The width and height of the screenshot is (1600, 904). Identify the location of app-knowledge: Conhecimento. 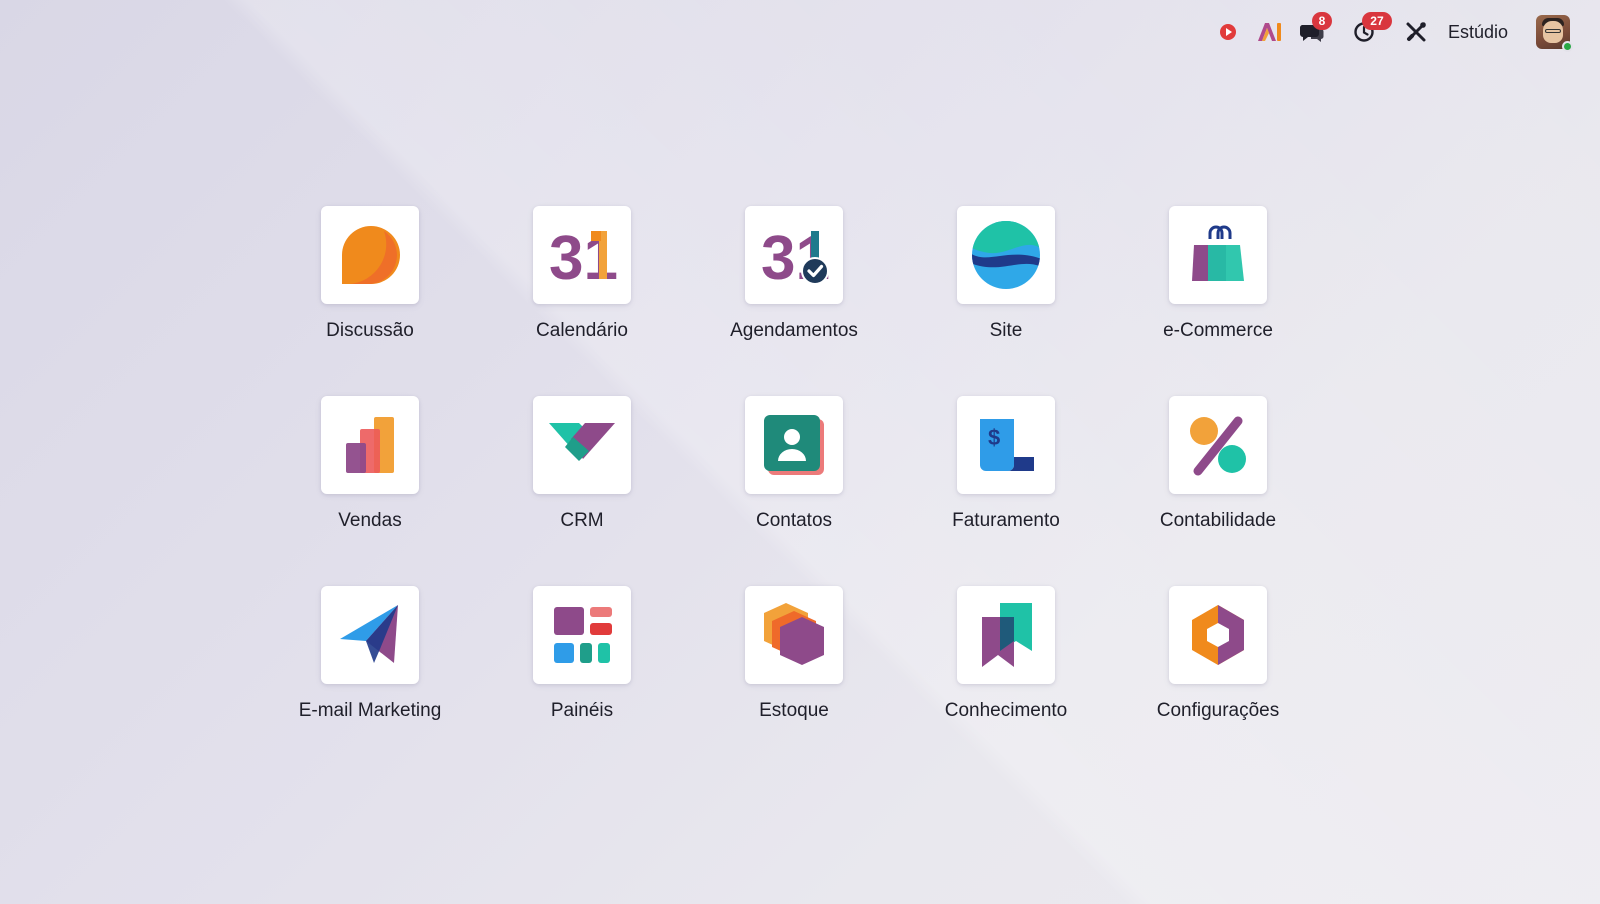
(1006, 681).